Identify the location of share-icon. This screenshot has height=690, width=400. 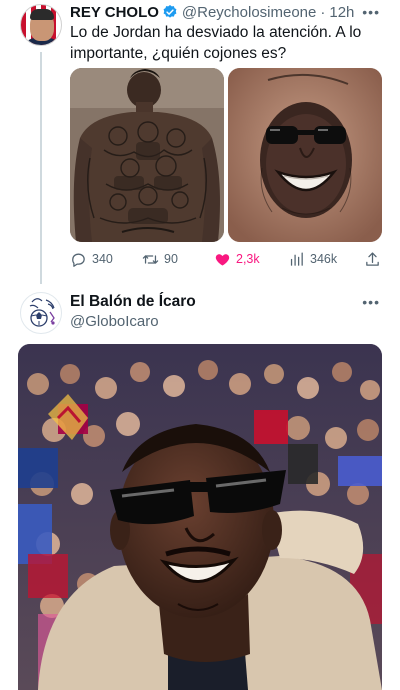
(372, 258).